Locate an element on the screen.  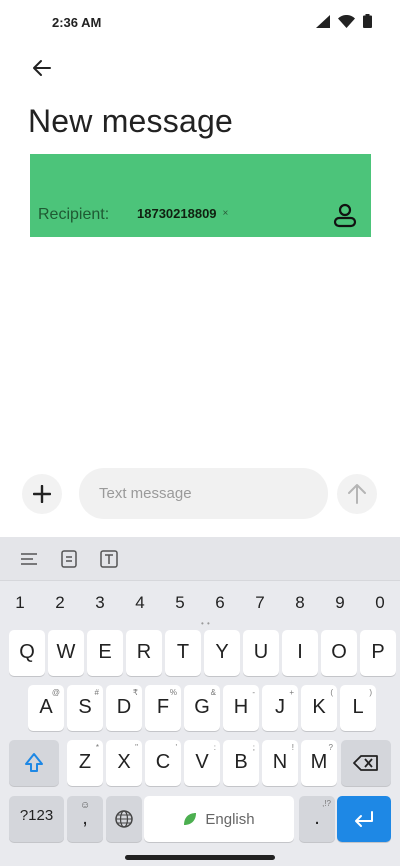
key-6: 6 is located at coordinates (220, 603).